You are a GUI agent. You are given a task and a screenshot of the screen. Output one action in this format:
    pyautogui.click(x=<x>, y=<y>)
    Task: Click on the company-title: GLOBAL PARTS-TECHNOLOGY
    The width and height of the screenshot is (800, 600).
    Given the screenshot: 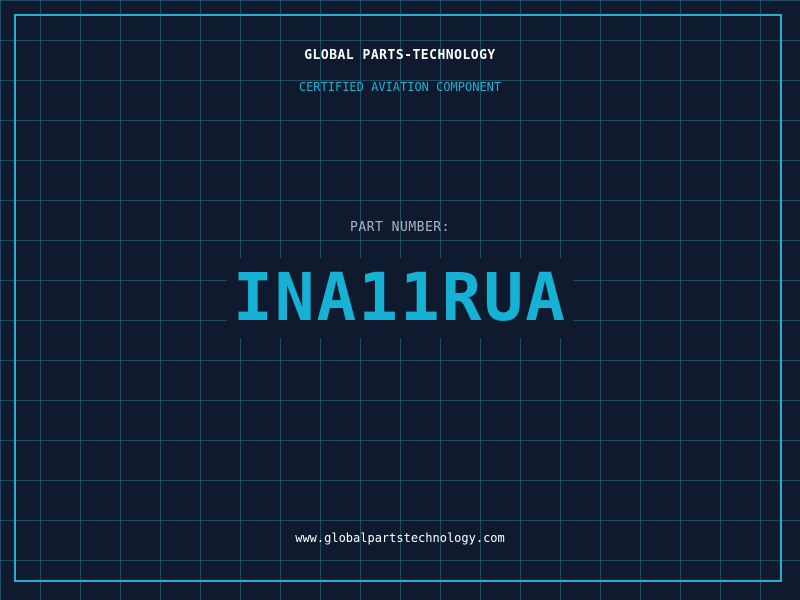 What is the action you would take?
    pyautogui.click(x=400, y=55)
    